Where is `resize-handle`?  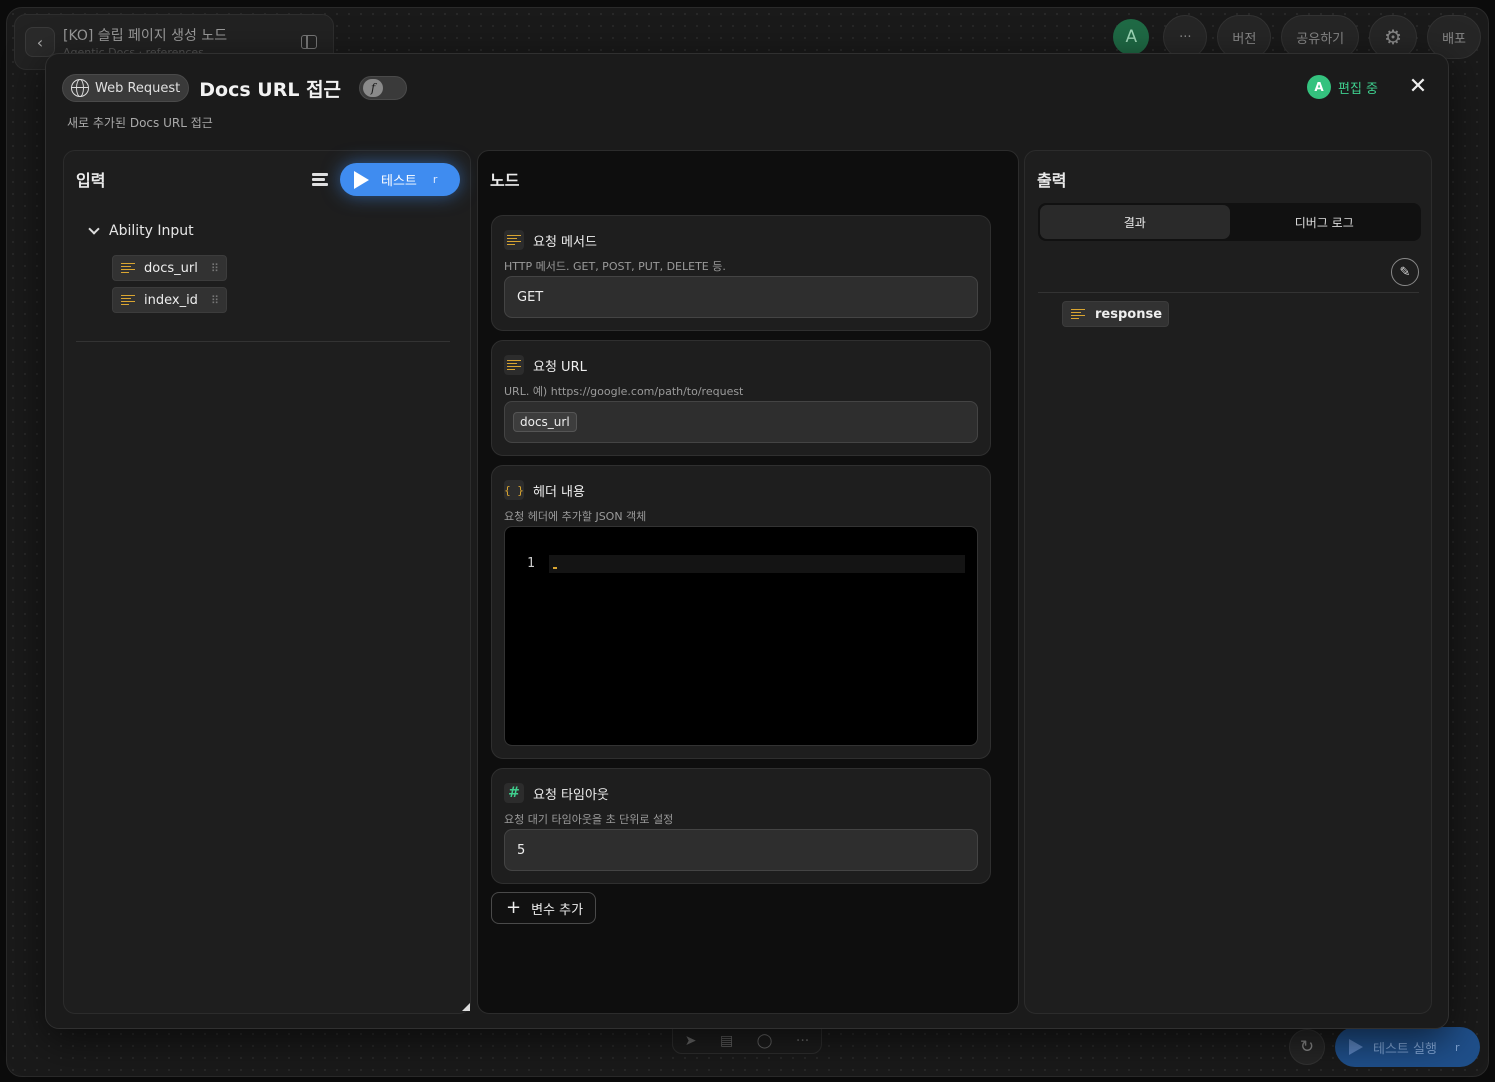 resize-handle is located at coordinates (466, 1007).